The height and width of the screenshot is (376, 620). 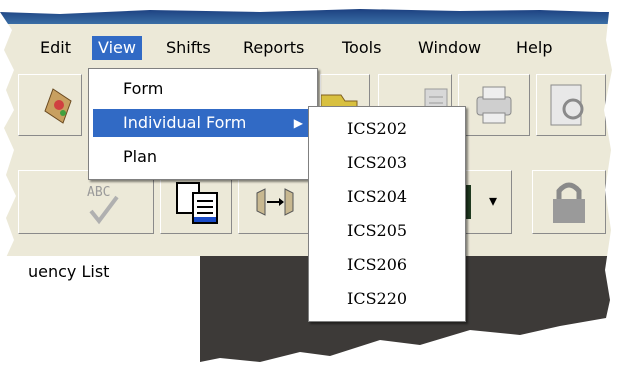 What do you see at coordinates (298, 123) in the screenshot?
I see `submenu-arrow-icon: ▶` at bounding box center [298, 123].